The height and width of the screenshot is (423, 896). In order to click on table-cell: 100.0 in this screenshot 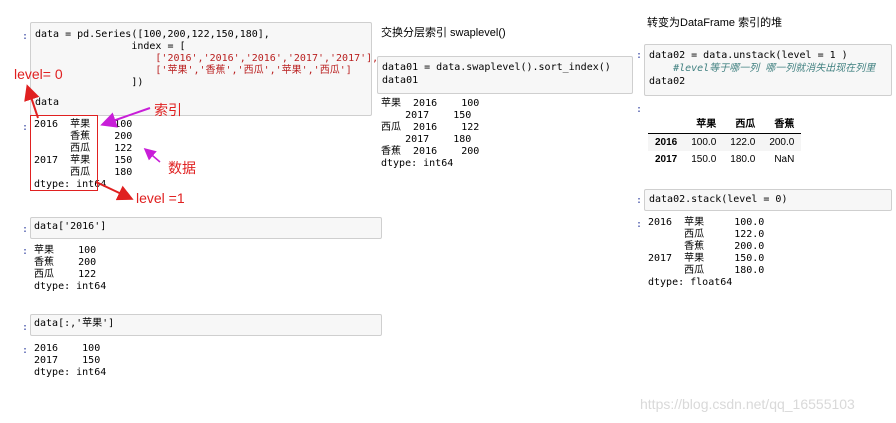, I will do `click(704, 142)`.